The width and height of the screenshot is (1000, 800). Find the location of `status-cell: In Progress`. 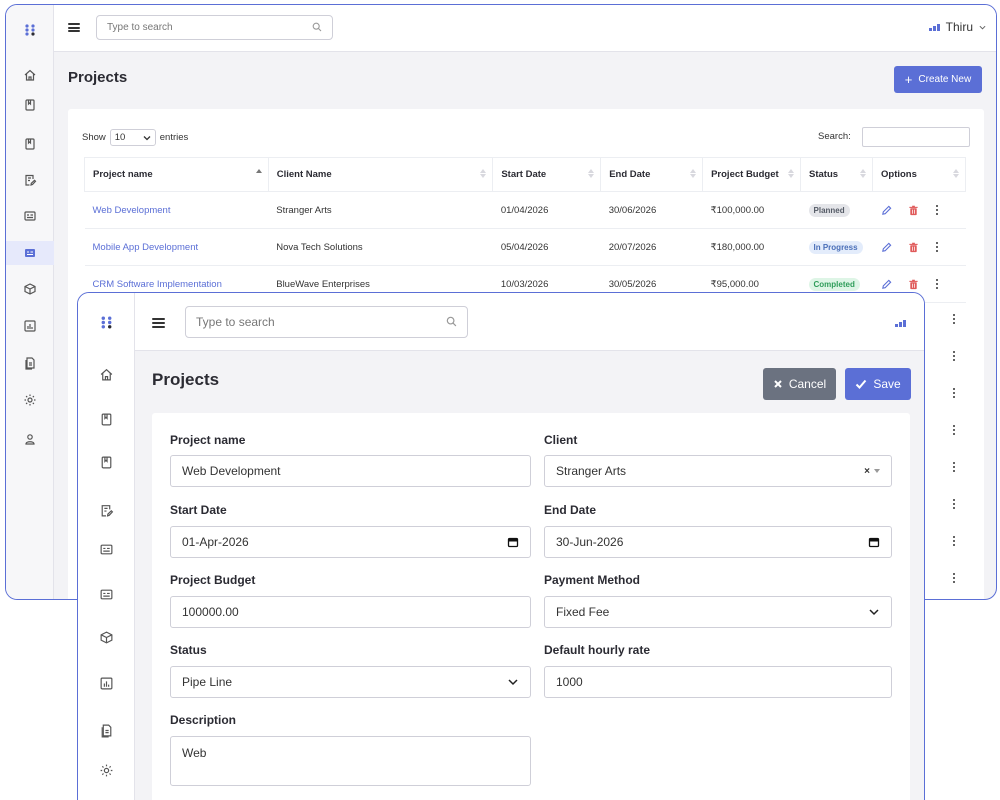

status-cell: In Progress is located at coordinates (836, 247).